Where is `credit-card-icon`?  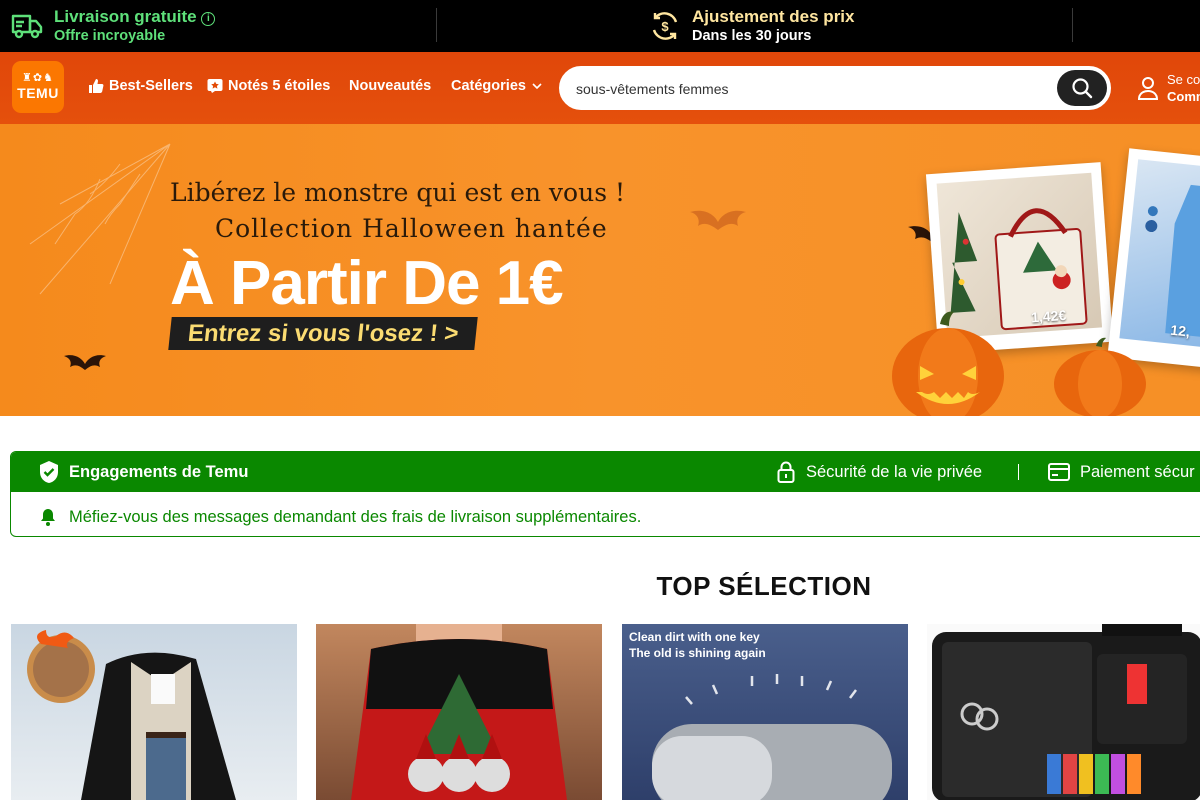 credit-card-icon is located at coordinates (1059, 472).